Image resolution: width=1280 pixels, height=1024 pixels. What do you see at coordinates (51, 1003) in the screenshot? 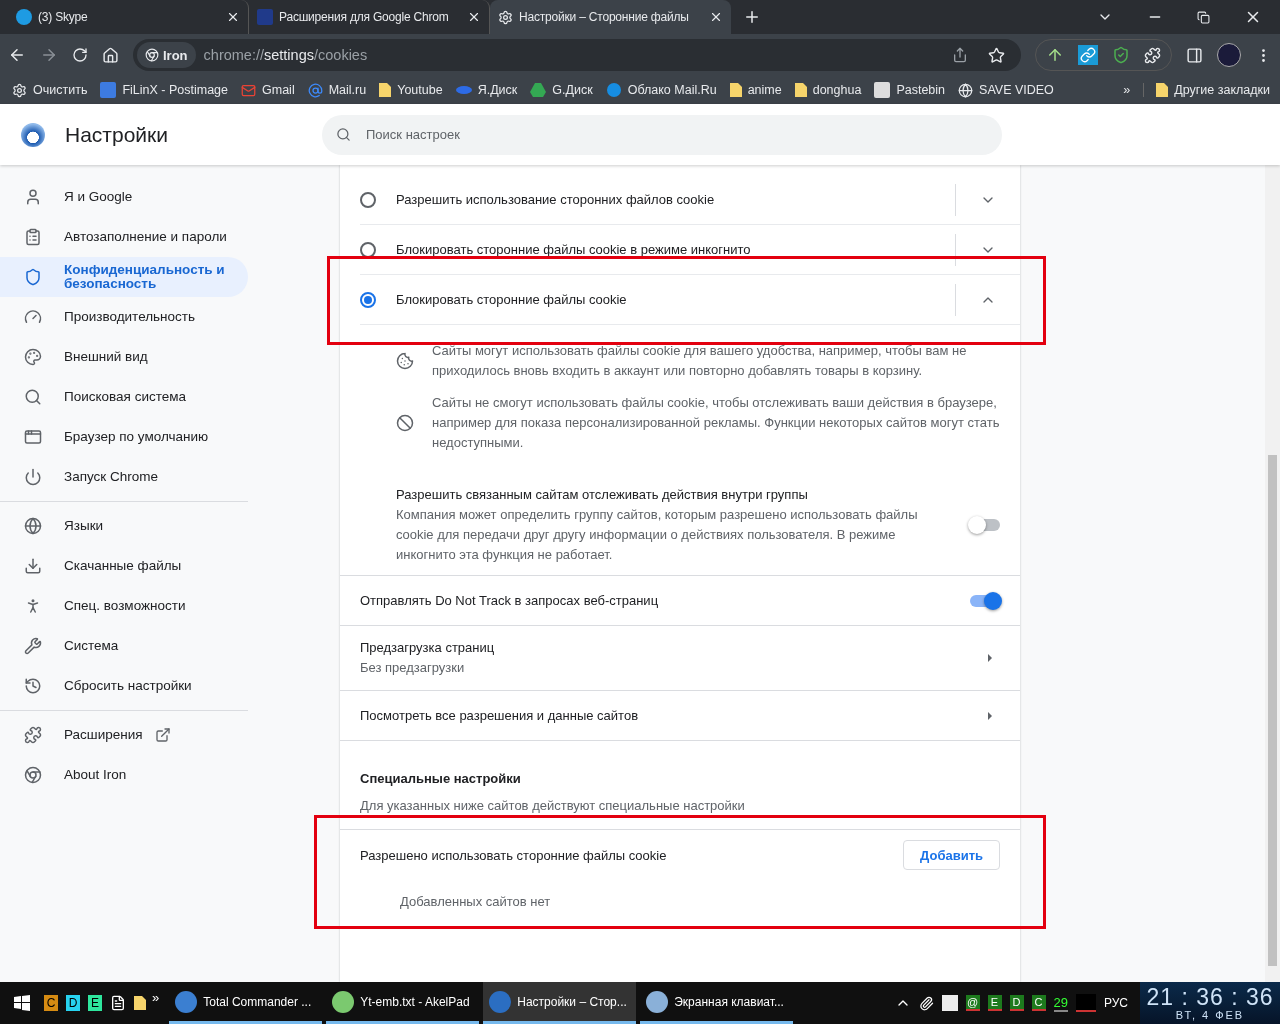
I see `drive-shortcut: C` at bounding box center [51, 1003].